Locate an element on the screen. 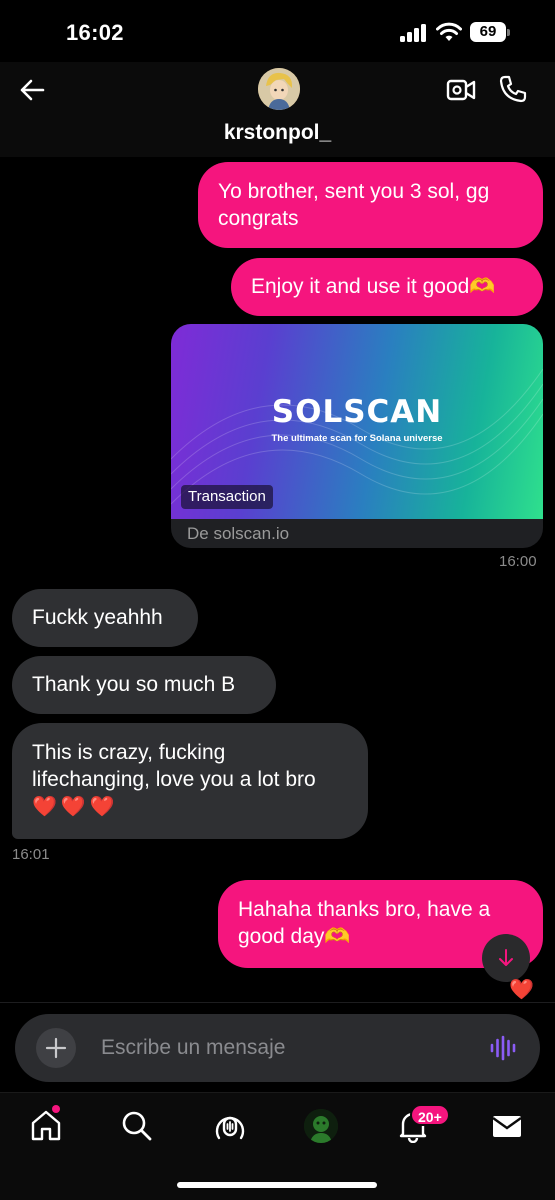  message-bubble-outgoing: Yo brother, sent you 3 sol, gg congrats is located at coordinates (370, 205).